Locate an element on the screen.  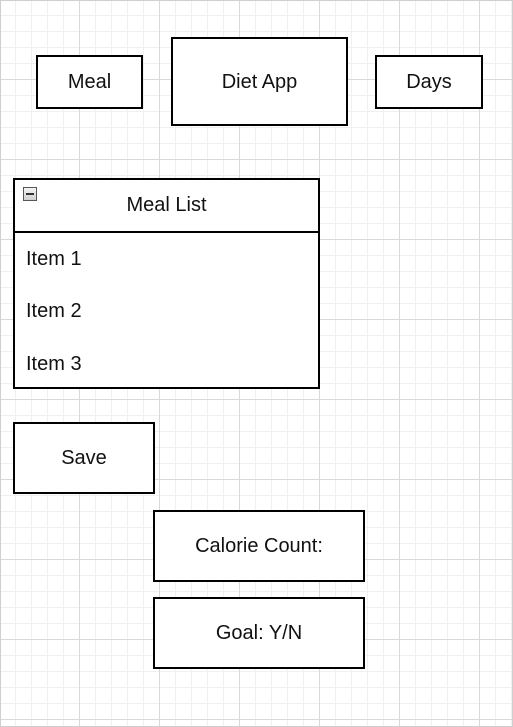
meal-list-items: Item 1 Item 2 Item 3 is located at coordinates (166, 312).